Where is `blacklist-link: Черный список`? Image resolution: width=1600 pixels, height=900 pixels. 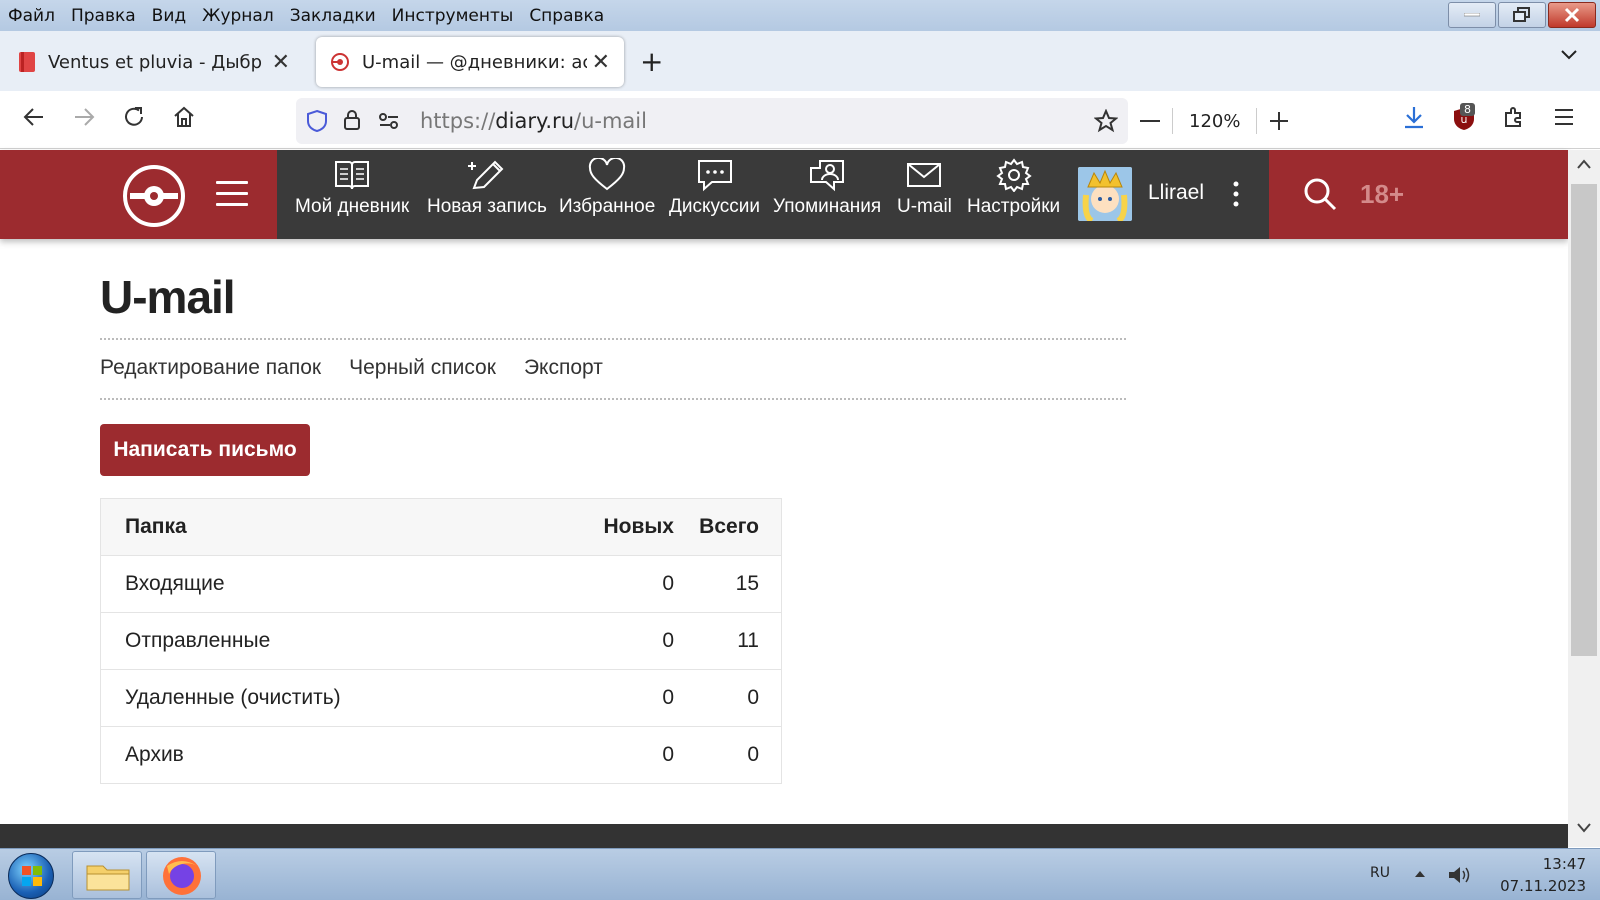 blacklist-link: Черный список is located at coordinates (422, 368).